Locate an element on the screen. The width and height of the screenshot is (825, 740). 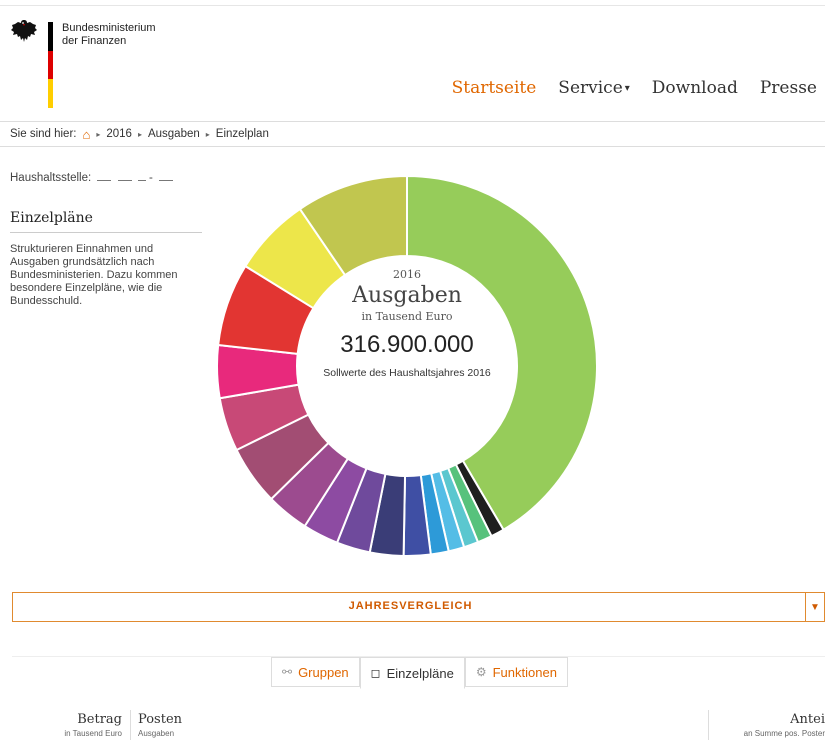
chevron-down-icon: ▼ is located at coordinates (814, 607).